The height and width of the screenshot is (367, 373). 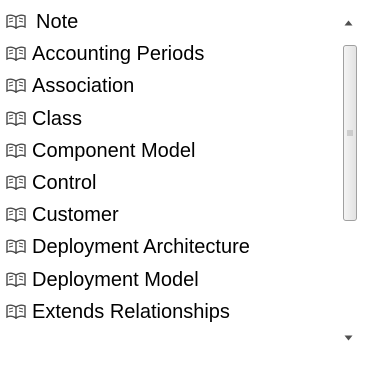 I want to click on list-item: Customer, so click(x=170, y=215).